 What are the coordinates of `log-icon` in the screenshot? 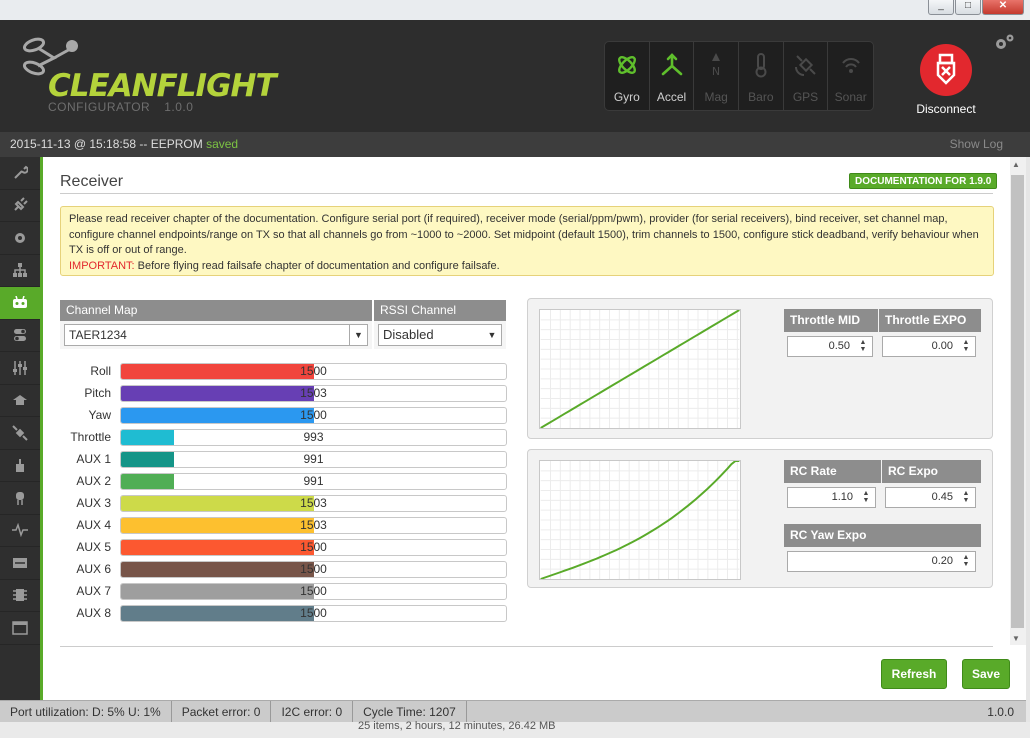 It's located at (20, 562).